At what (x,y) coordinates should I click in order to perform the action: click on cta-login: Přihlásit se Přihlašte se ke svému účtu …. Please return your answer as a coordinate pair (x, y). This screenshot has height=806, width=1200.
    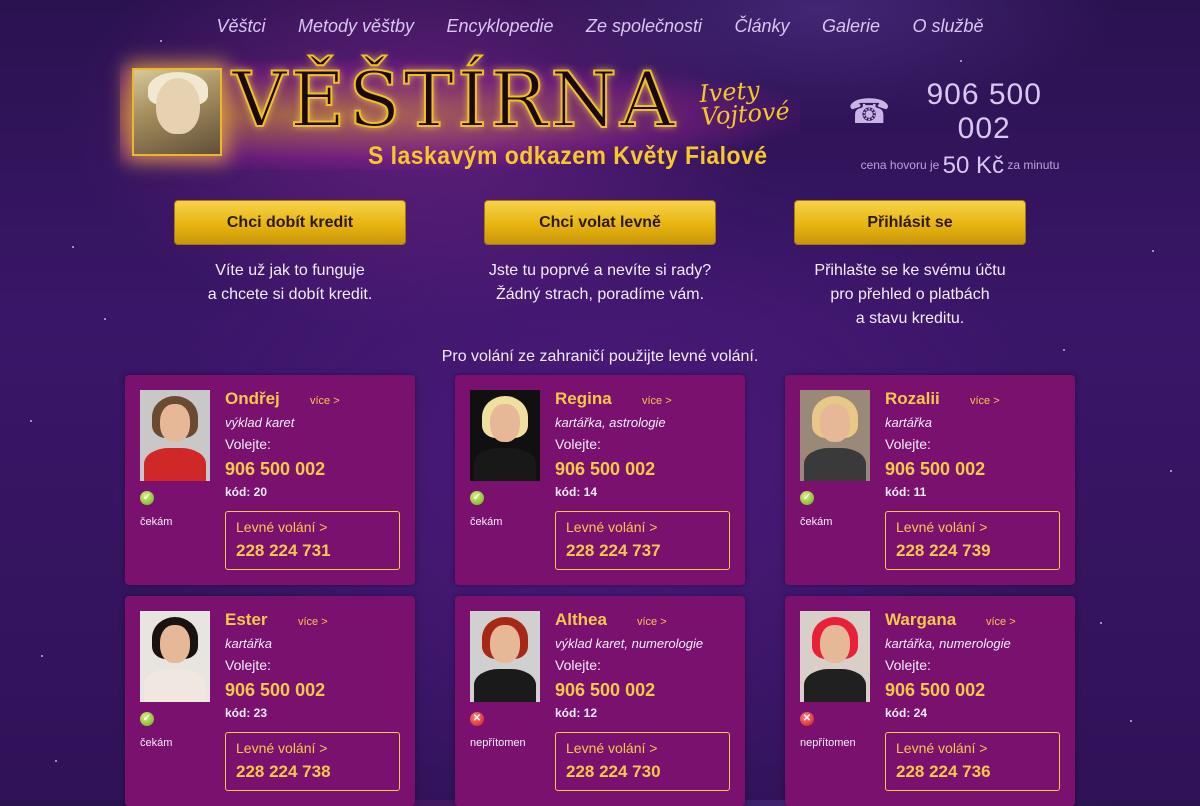
    Looking at the image, I should click on (910, 265).